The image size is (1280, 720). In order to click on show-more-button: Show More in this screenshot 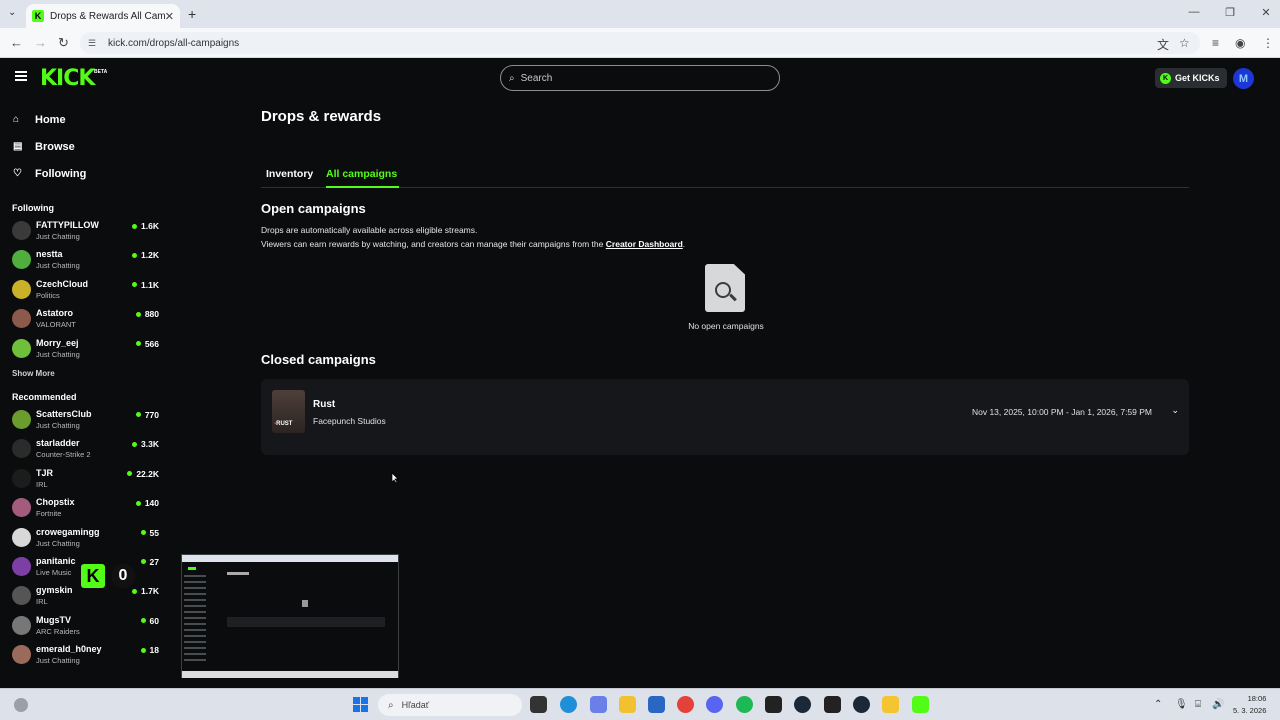, I will do `click(84, 373)`.